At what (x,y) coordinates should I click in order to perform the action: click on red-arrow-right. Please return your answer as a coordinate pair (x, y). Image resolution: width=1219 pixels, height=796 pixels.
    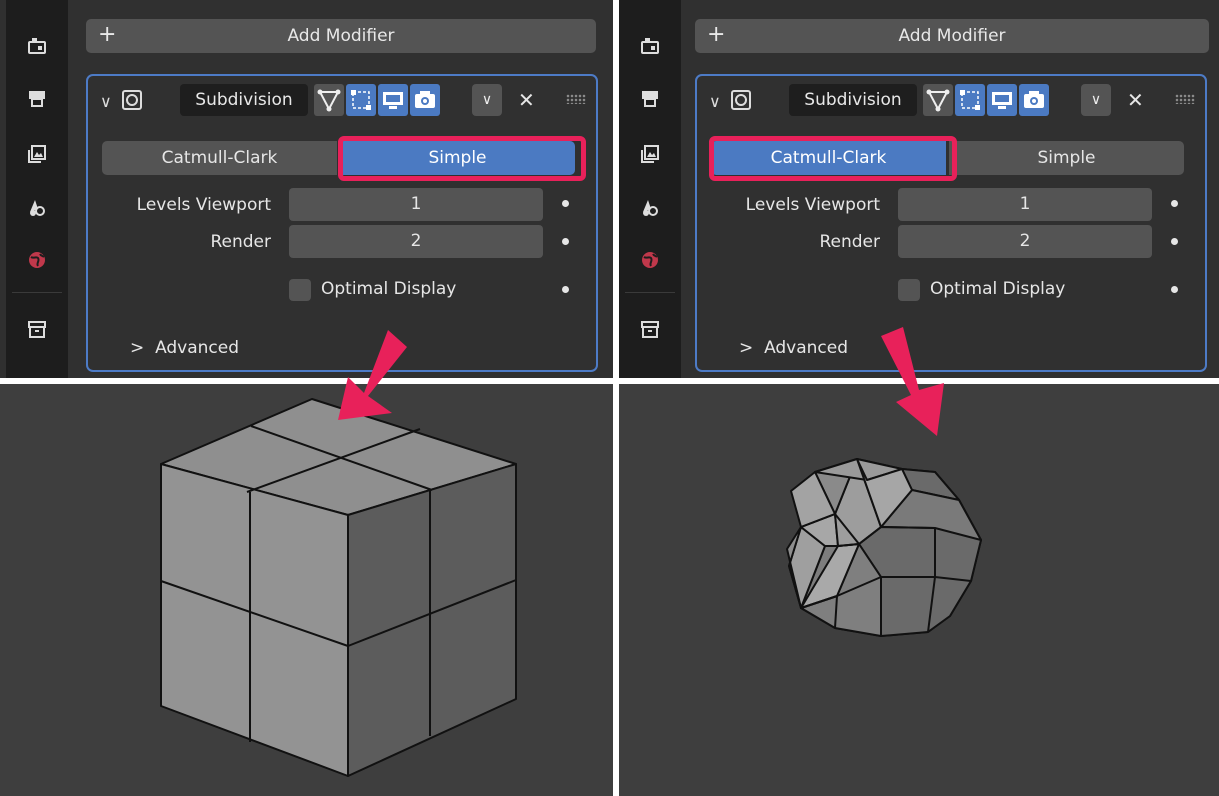
    Looking at the image, I should click on (912, 381).